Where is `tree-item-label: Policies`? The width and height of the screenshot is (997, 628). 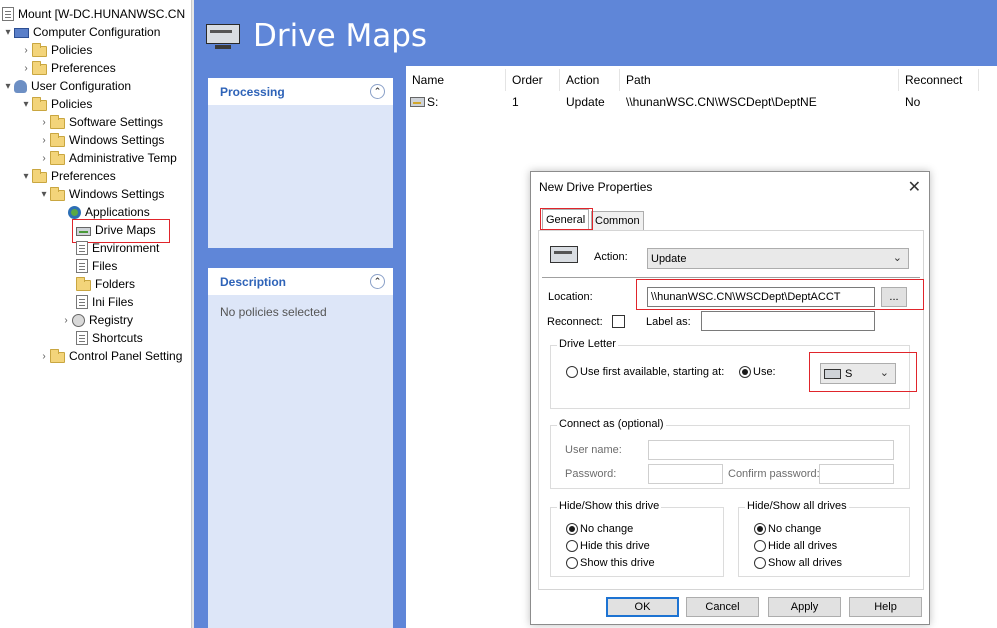 tree-item-label: Policies is located at coordinates (72, 50).